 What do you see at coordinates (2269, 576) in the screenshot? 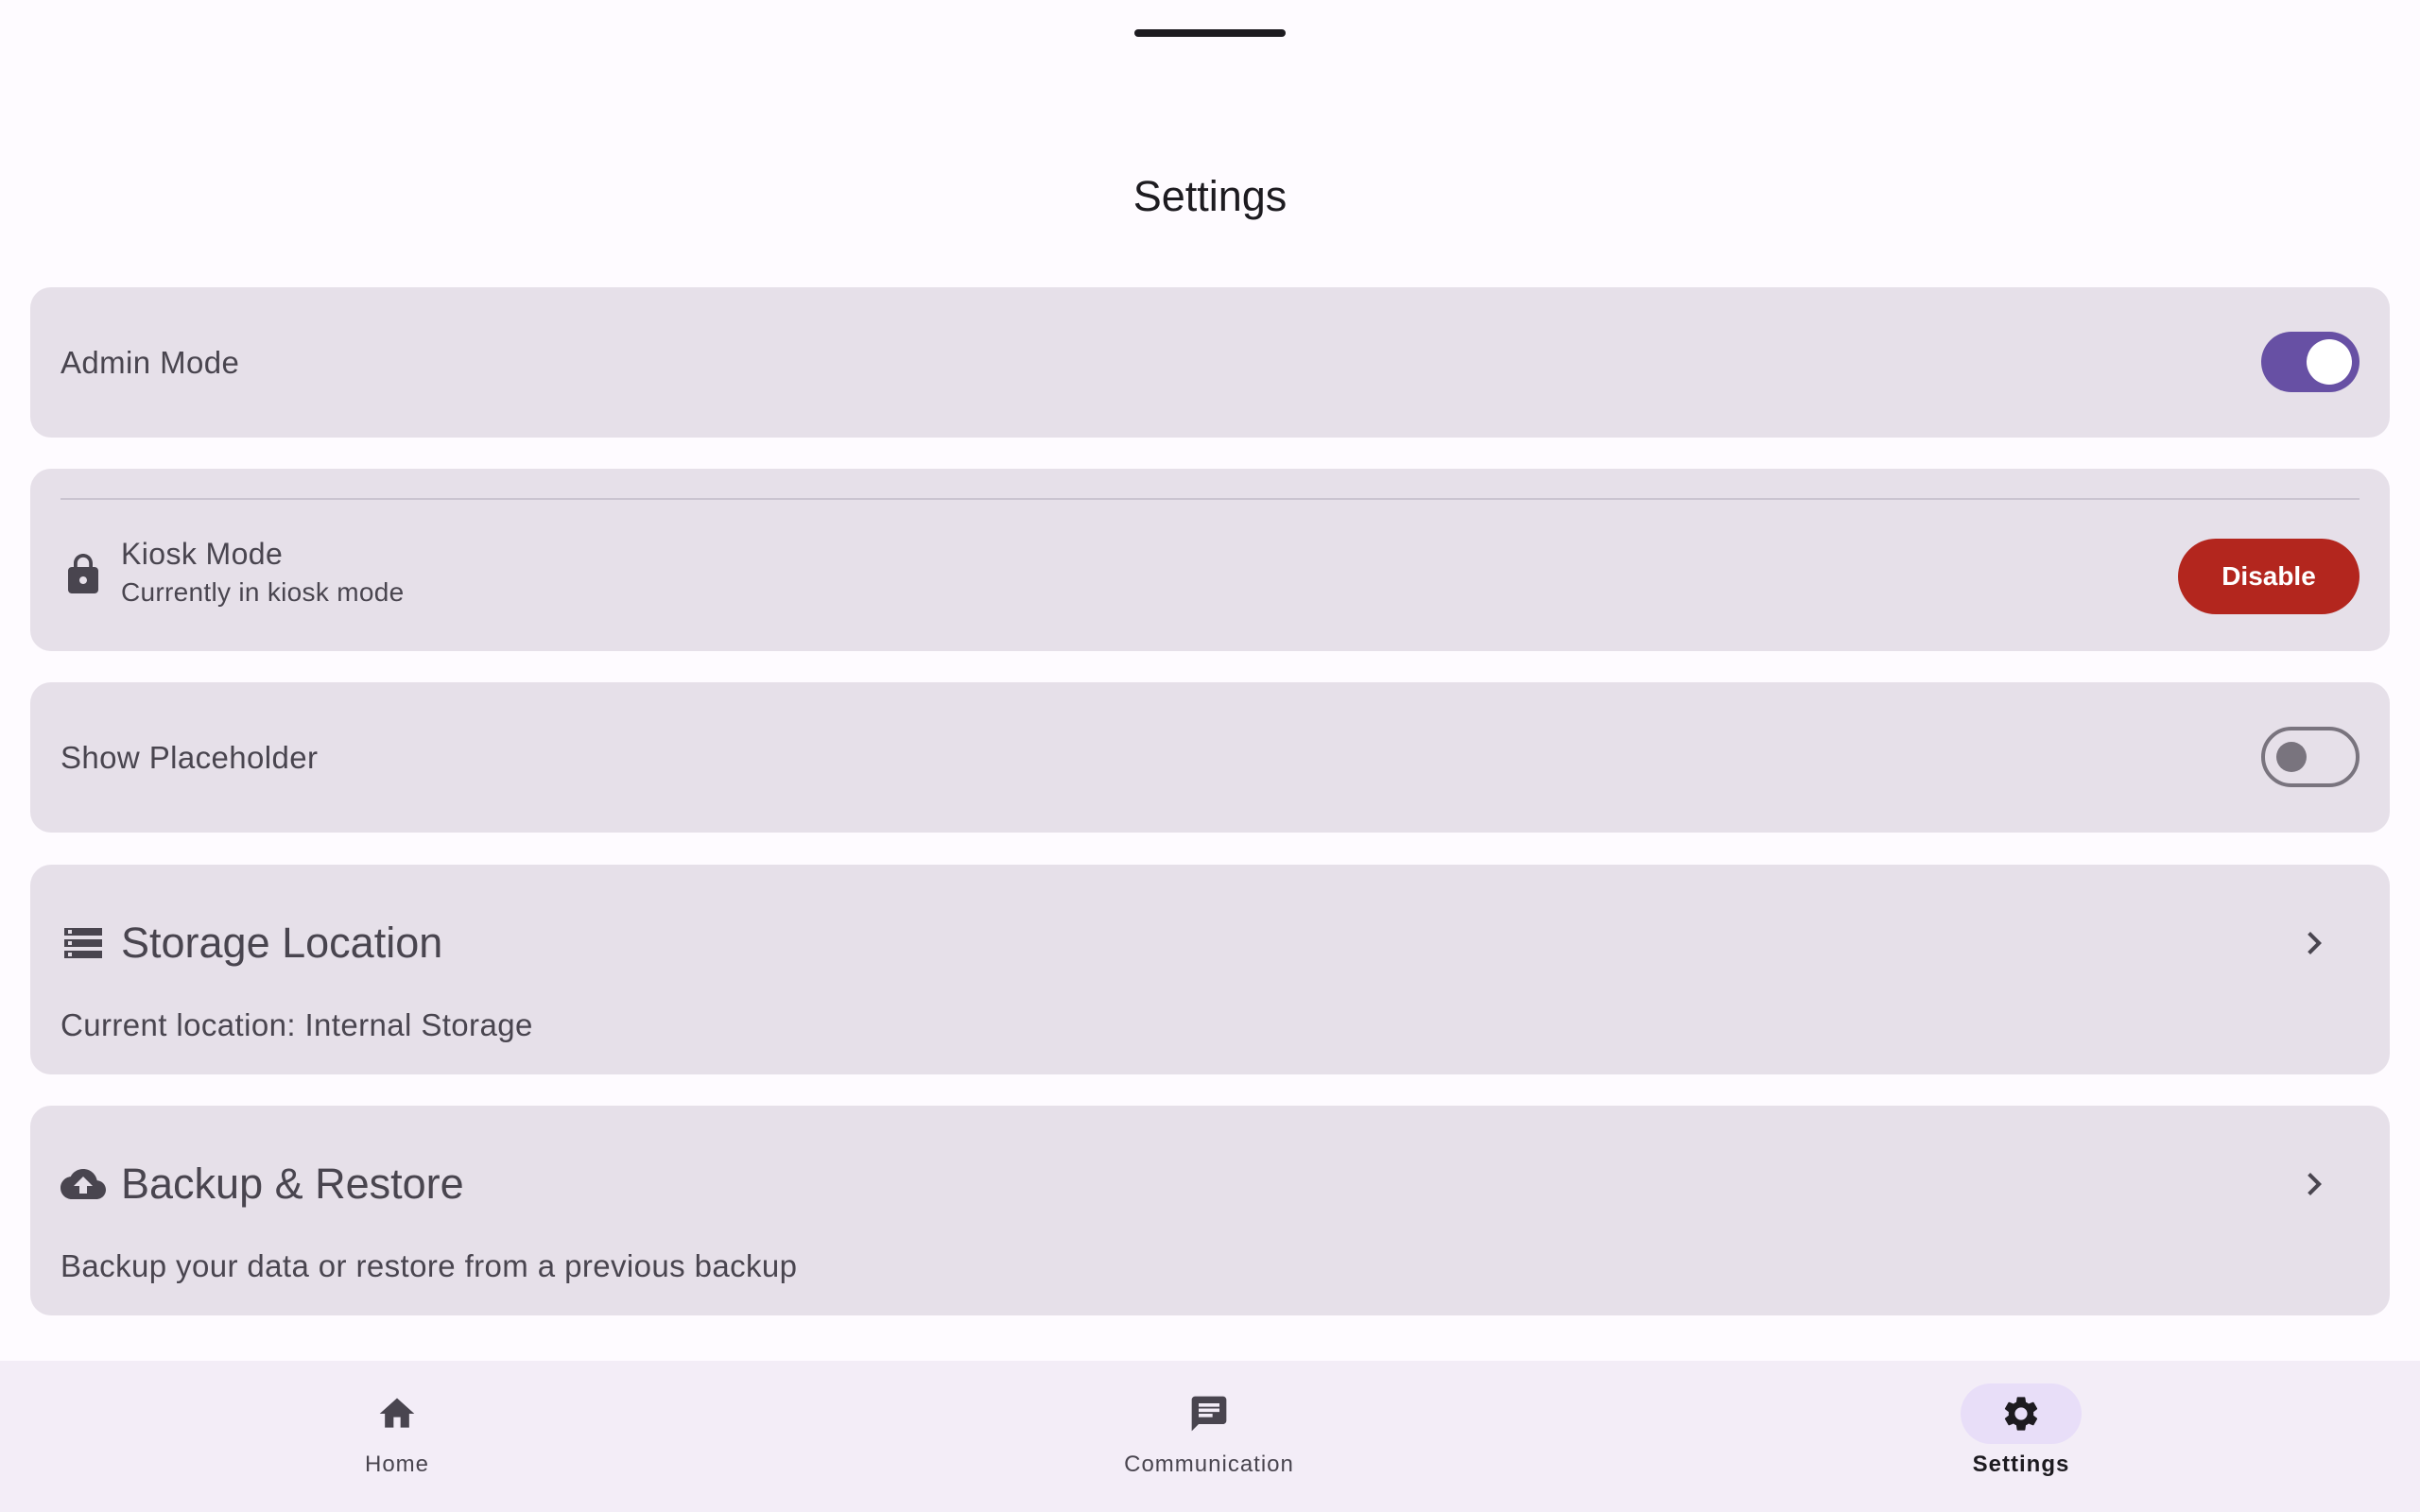
I see `disable-kiosk-button: Disable` at bounding box center [2269, 576].